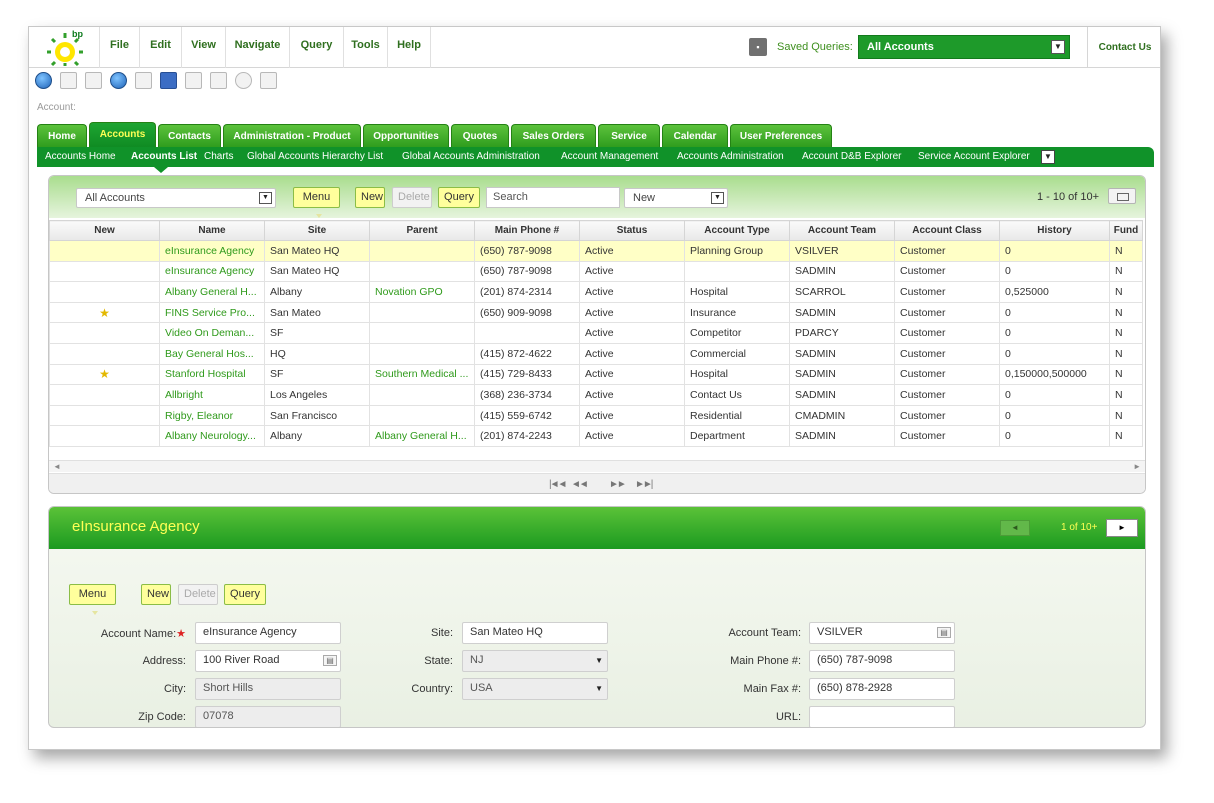 This screenshot has width=1214, height=803. Describe the element at coordinates (882, 716) in the screenshot. I see `url-field` at that location.